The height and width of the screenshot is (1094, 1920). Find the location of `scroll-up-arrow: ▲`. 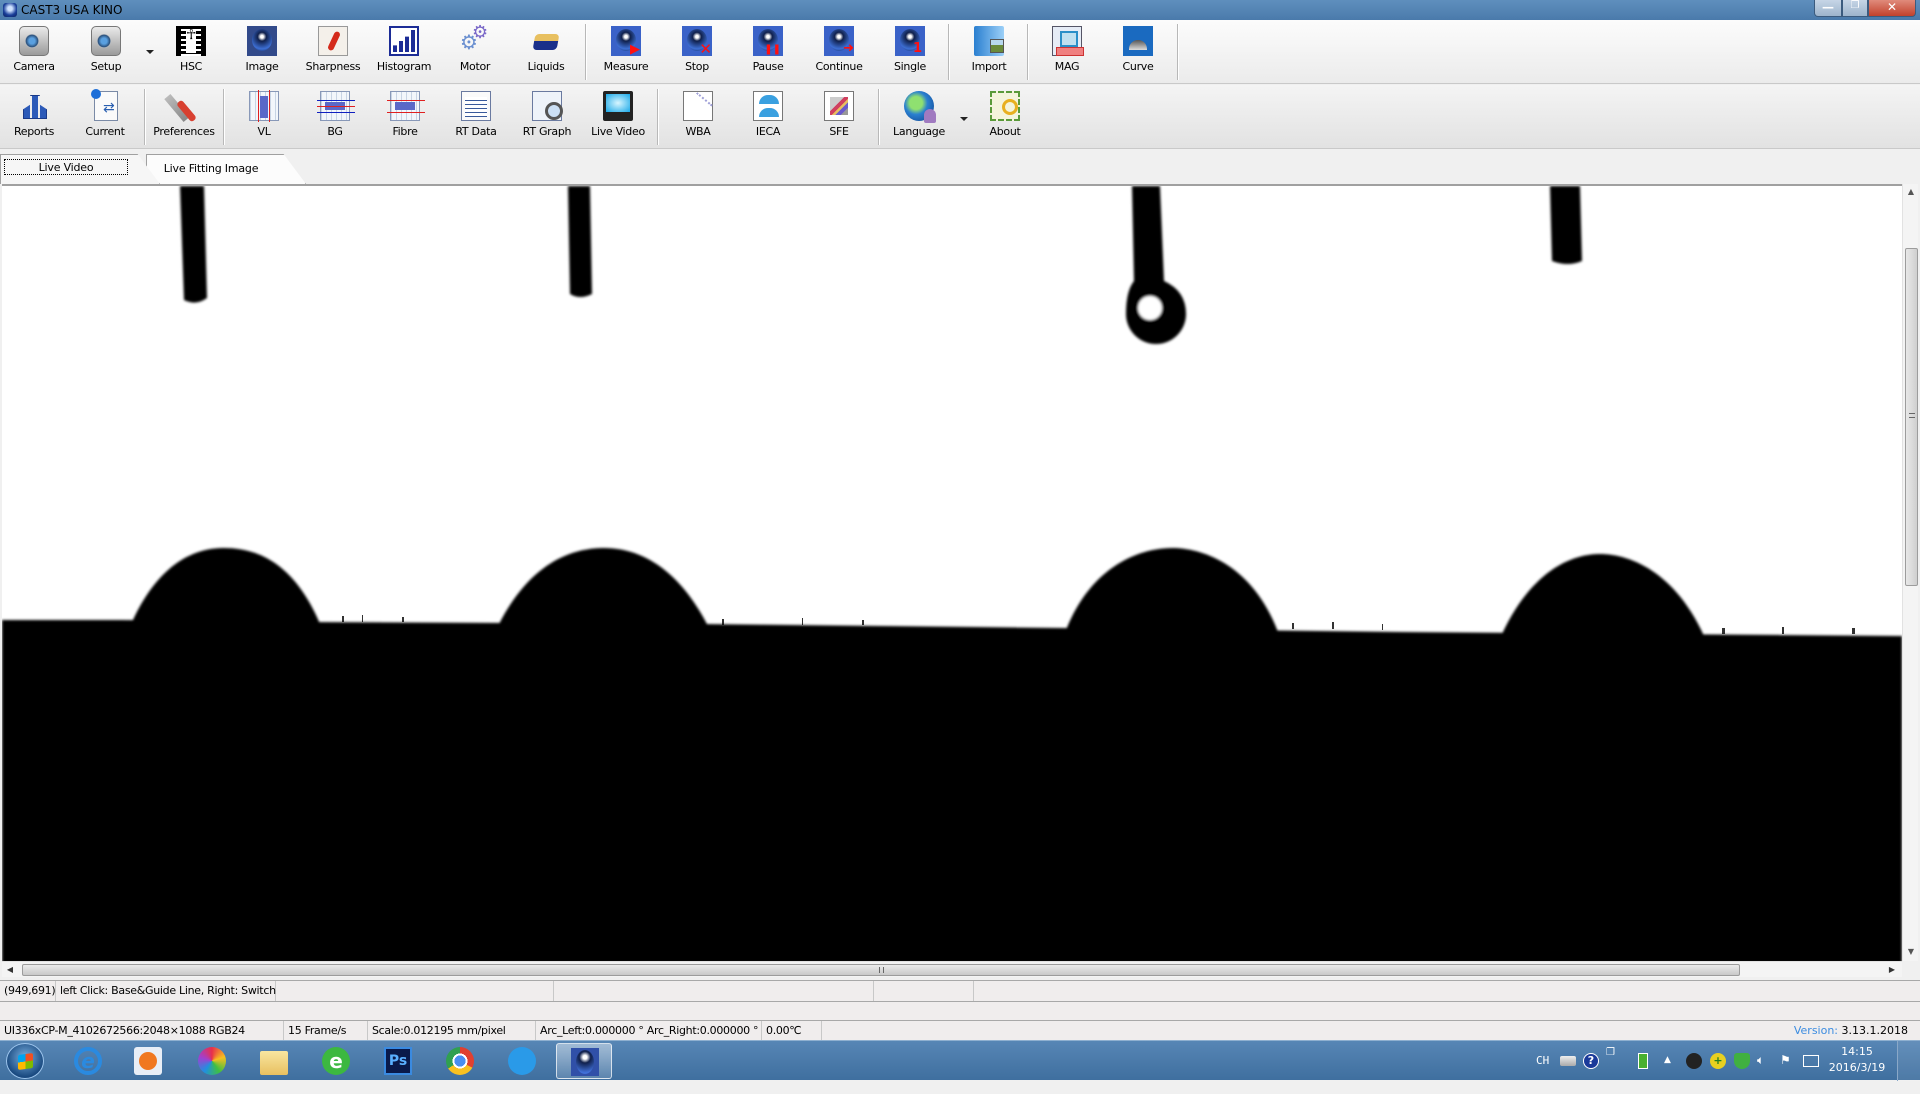

scroll-up-arrow: ▲ is located at coordinates (1911, 192).